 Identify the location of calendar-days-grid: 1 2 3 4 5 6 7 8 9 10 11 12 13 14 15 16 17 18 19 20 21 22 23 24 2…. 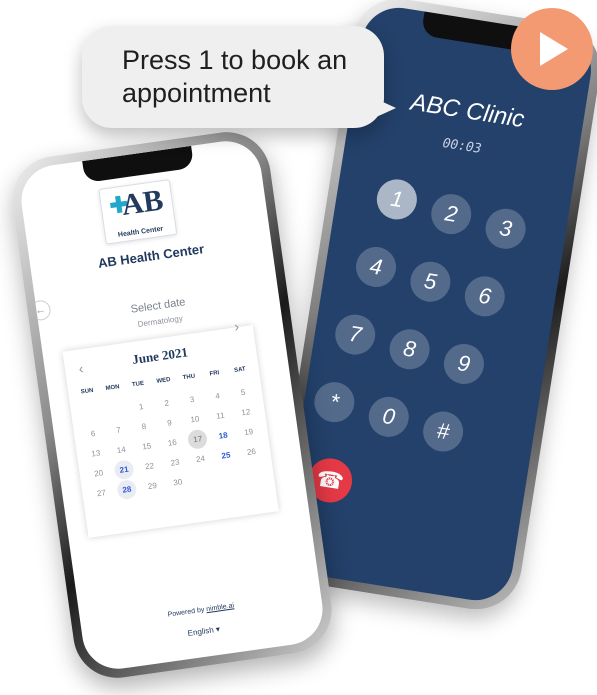
(172, 442).